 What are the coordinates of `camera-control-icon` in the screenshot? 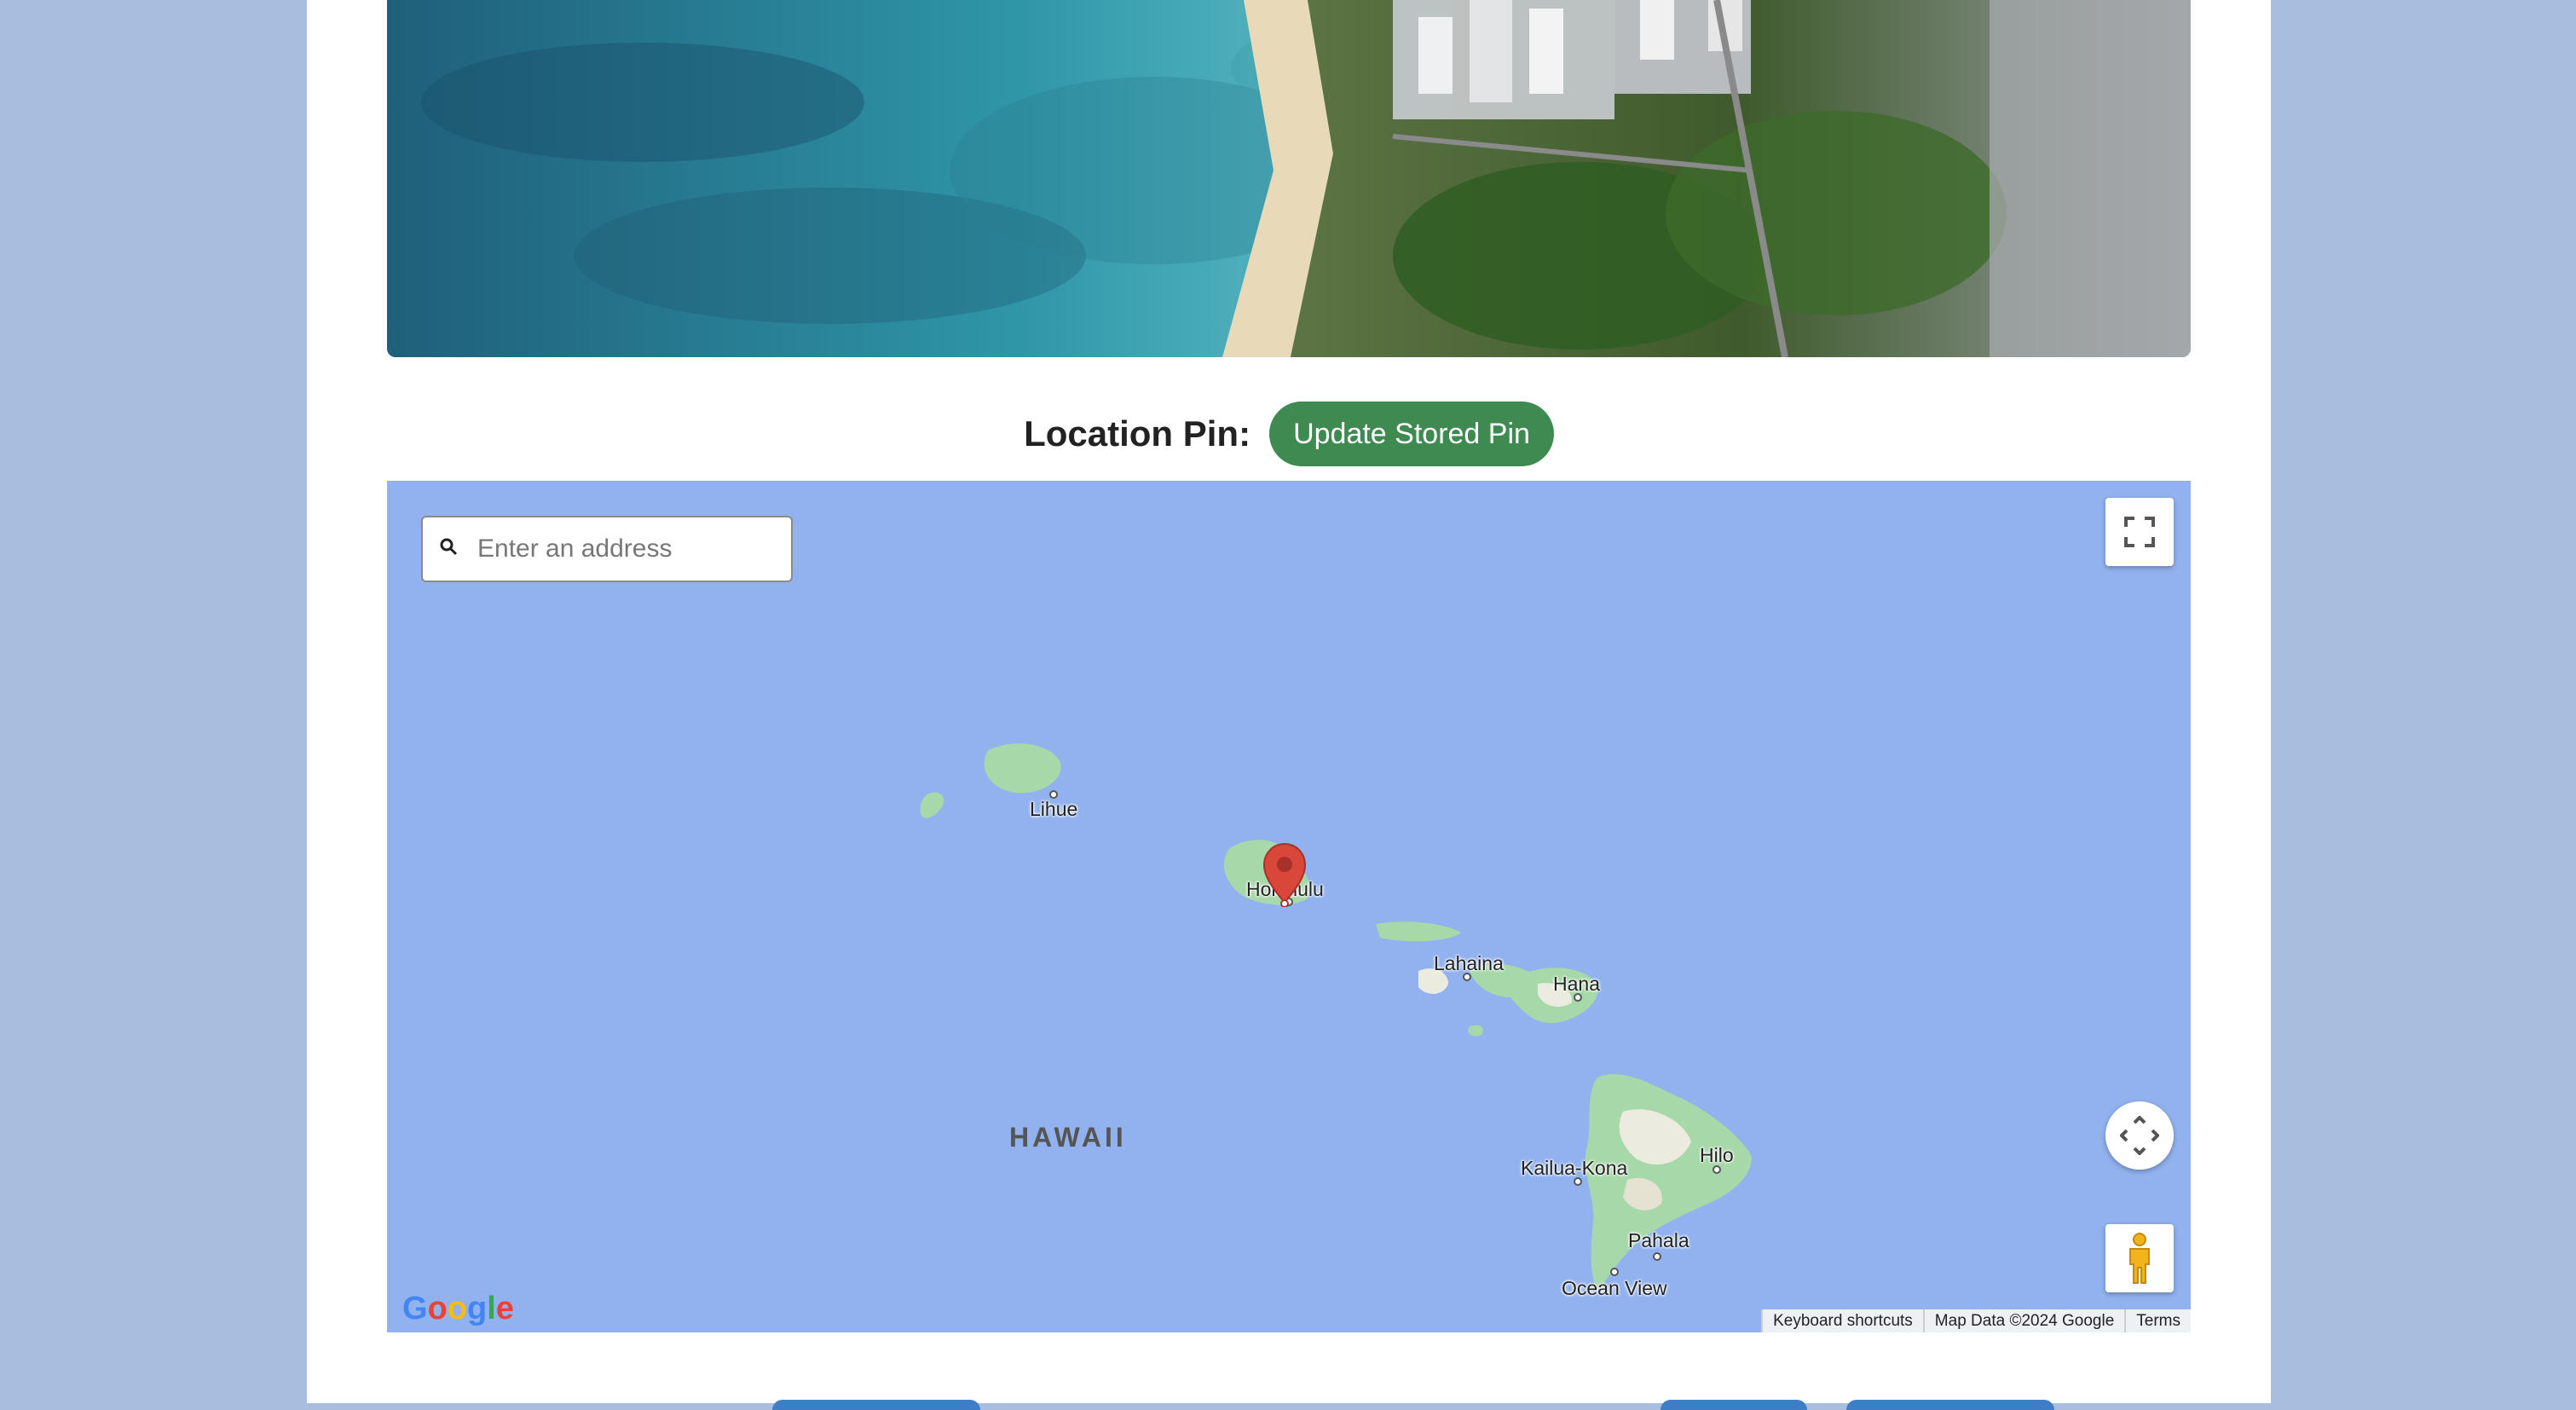 It's located at (2139, 1135).